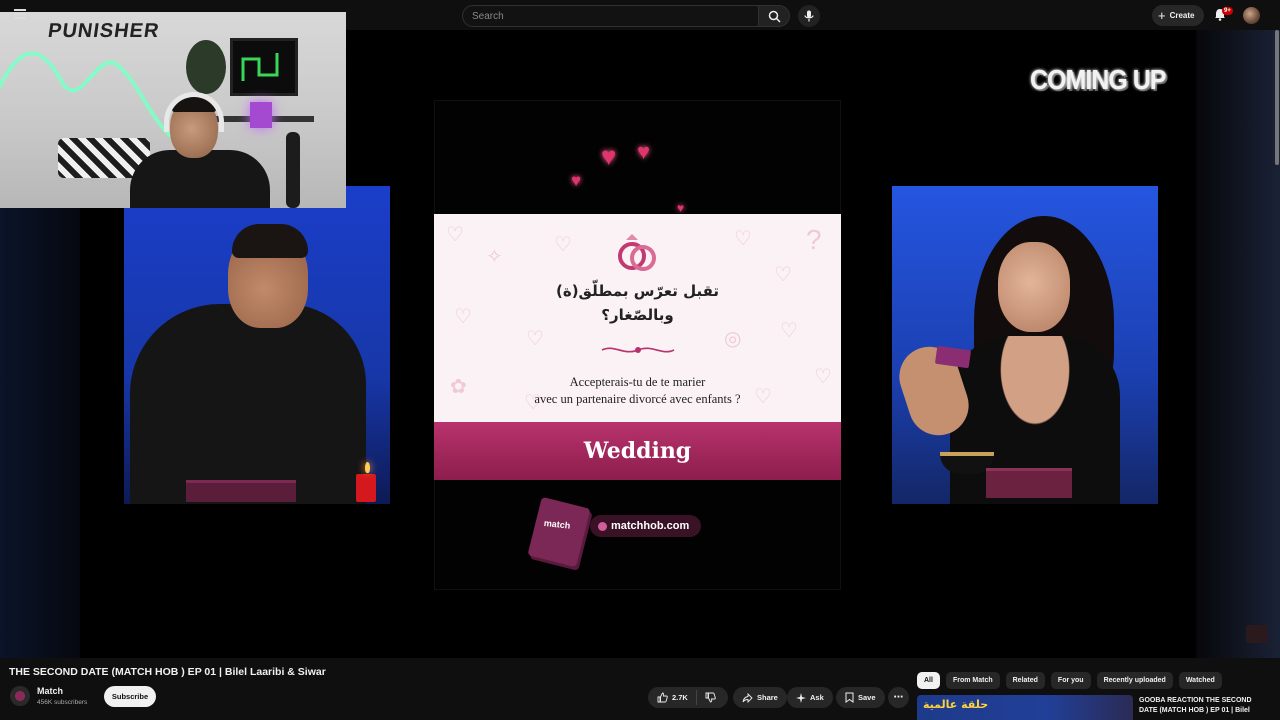  Describe the element at coordinates (293, 170) in the screenshot. I see `microphone-arm` at that location.